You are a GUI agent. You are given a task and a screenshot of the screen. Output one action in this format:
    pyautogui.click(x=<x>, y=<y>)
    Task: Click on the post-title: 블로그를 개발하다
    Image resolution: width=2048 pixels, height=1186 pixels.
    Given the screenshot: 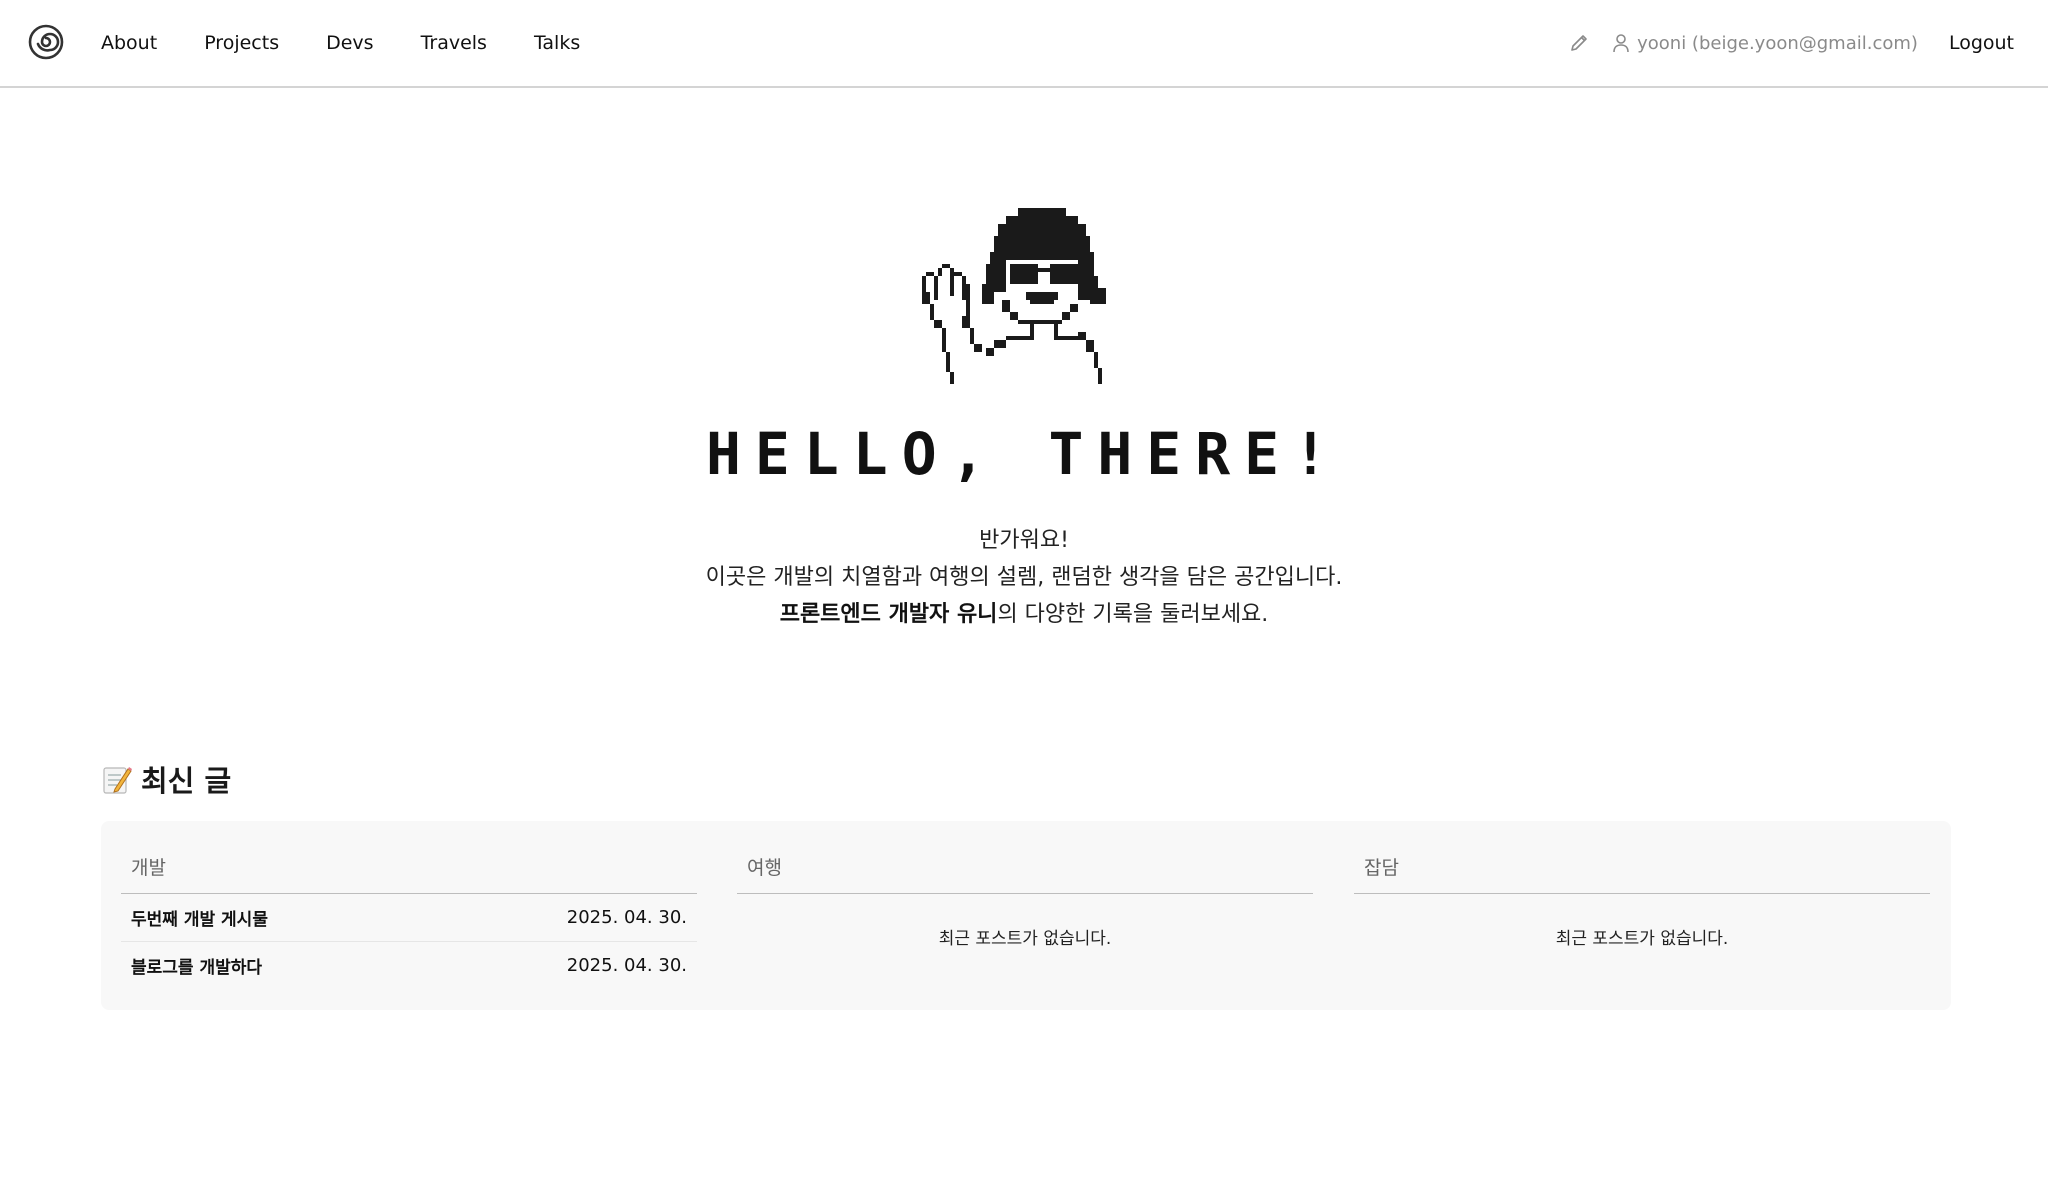 What is the action you would take?
    pyautogui.click(x=196, y=965)
    